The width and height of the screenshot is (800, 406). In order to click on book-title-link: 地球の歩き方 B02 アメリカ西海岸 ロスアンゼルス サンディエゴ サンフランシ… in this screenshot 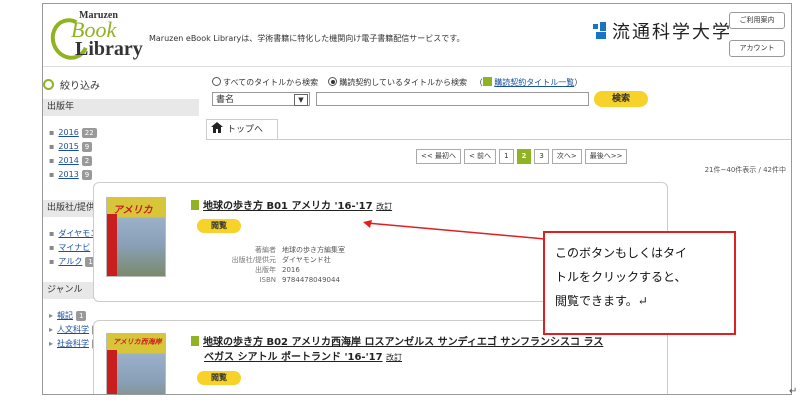, I will do `click(397, 340)`.